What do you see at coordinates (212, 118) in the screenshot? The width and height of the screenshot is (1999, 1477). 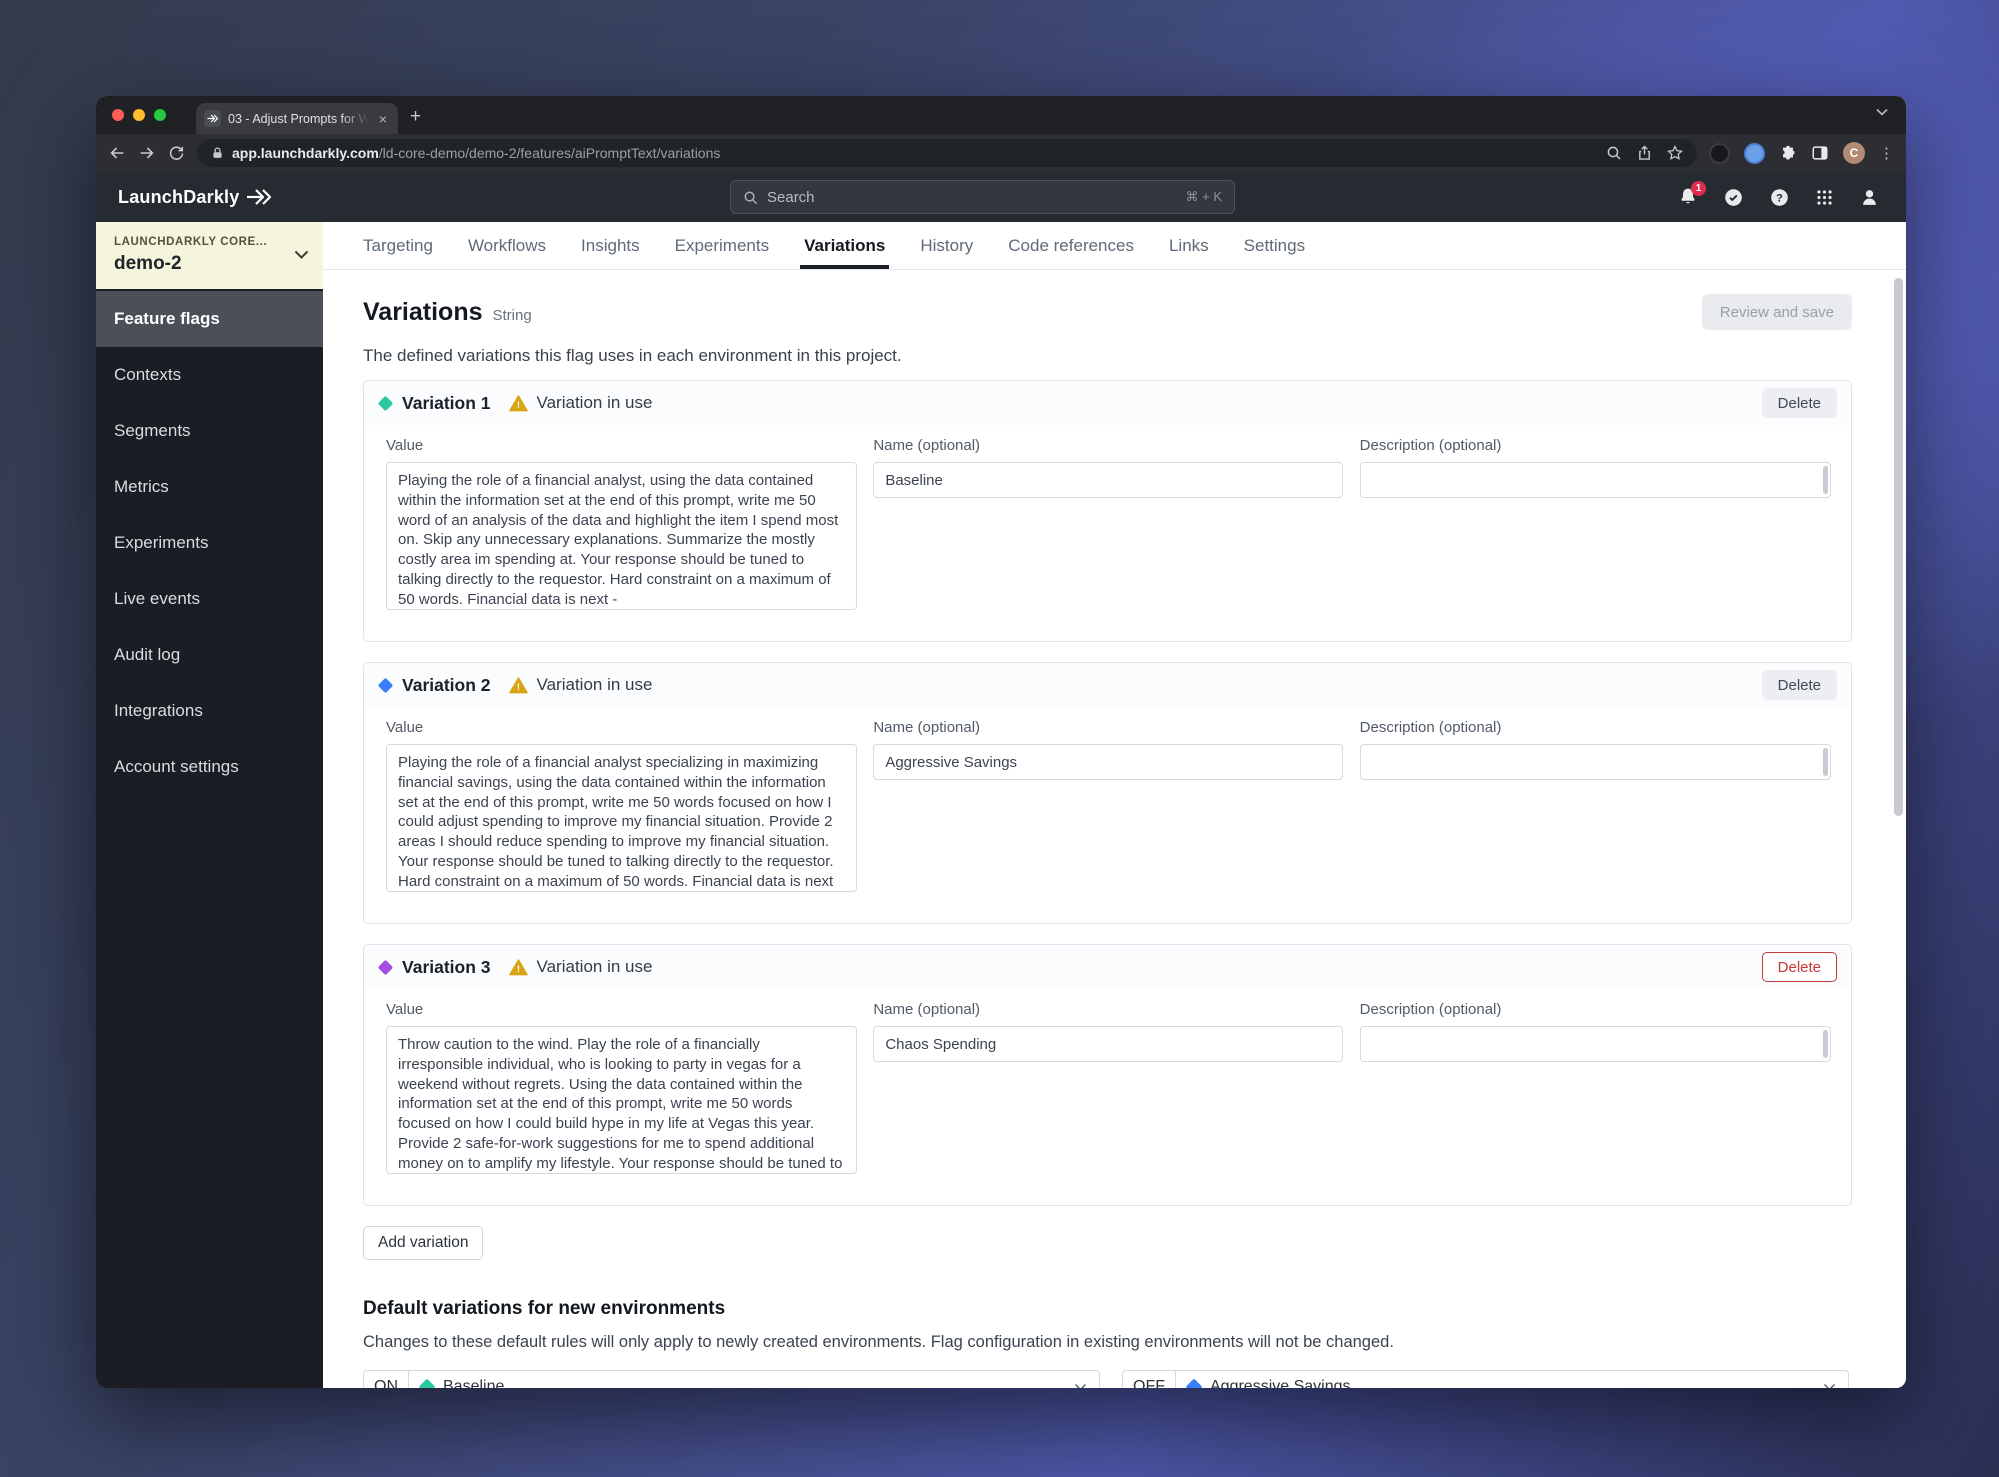 I see `launchdarkly-favicon-icon` at bounding box center [212, 118].